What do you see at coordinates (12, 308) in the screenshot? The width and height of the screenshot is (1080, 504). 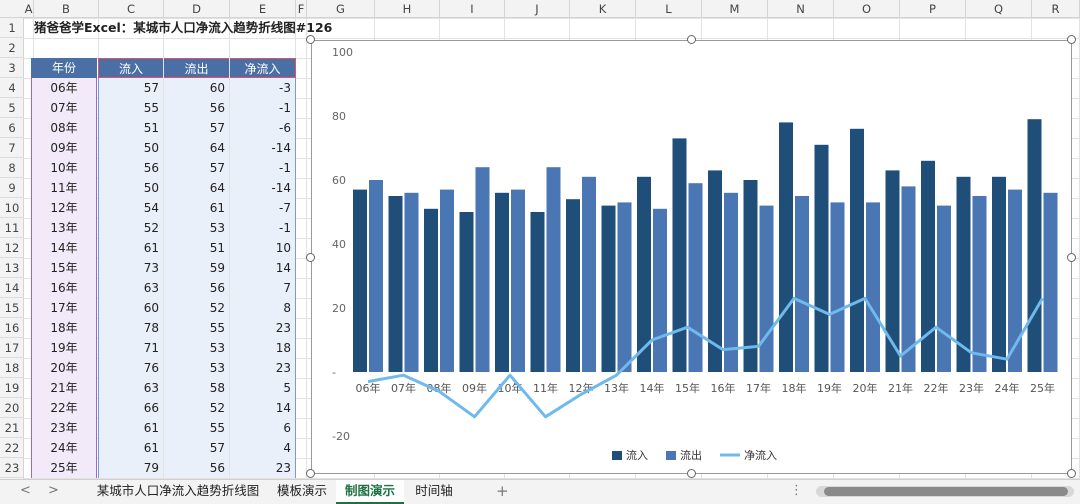 I see `row-header-15: 15` at bounding box center [12, 308].